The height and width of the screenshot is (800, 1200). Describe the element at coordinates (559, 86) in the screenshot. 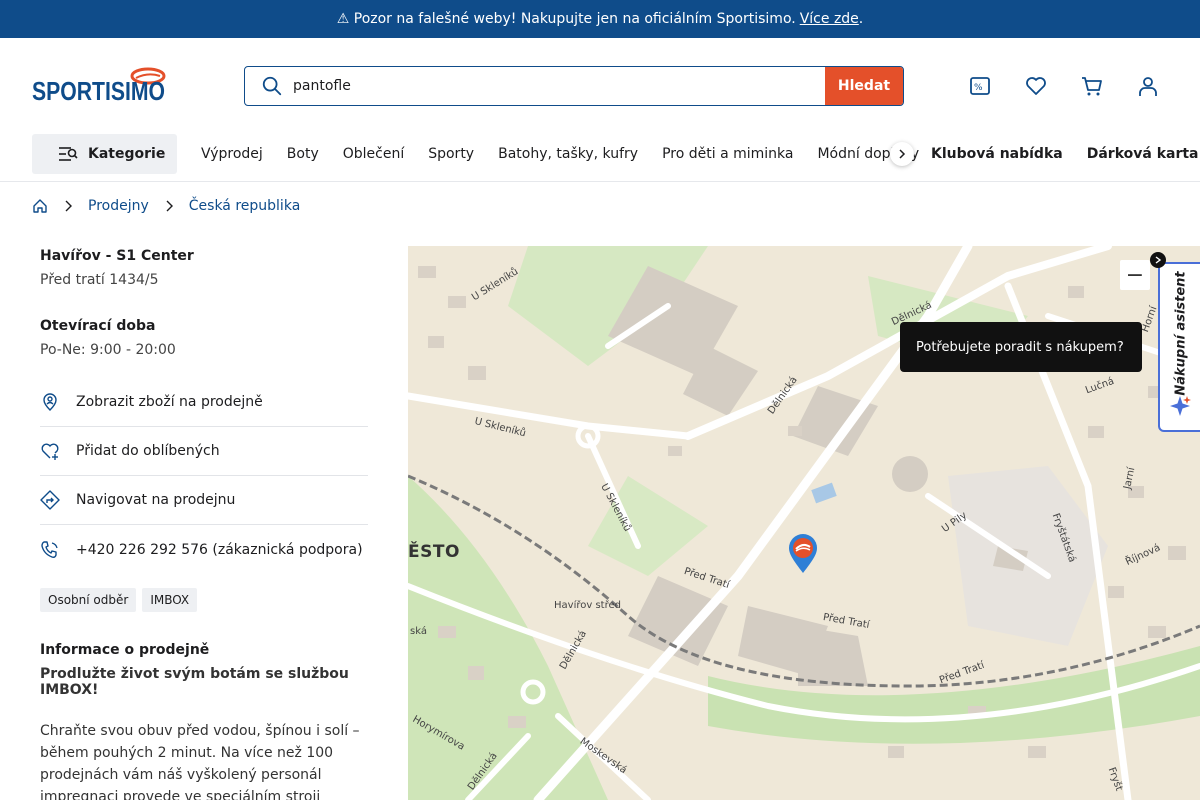

I see `search-input` at that location.